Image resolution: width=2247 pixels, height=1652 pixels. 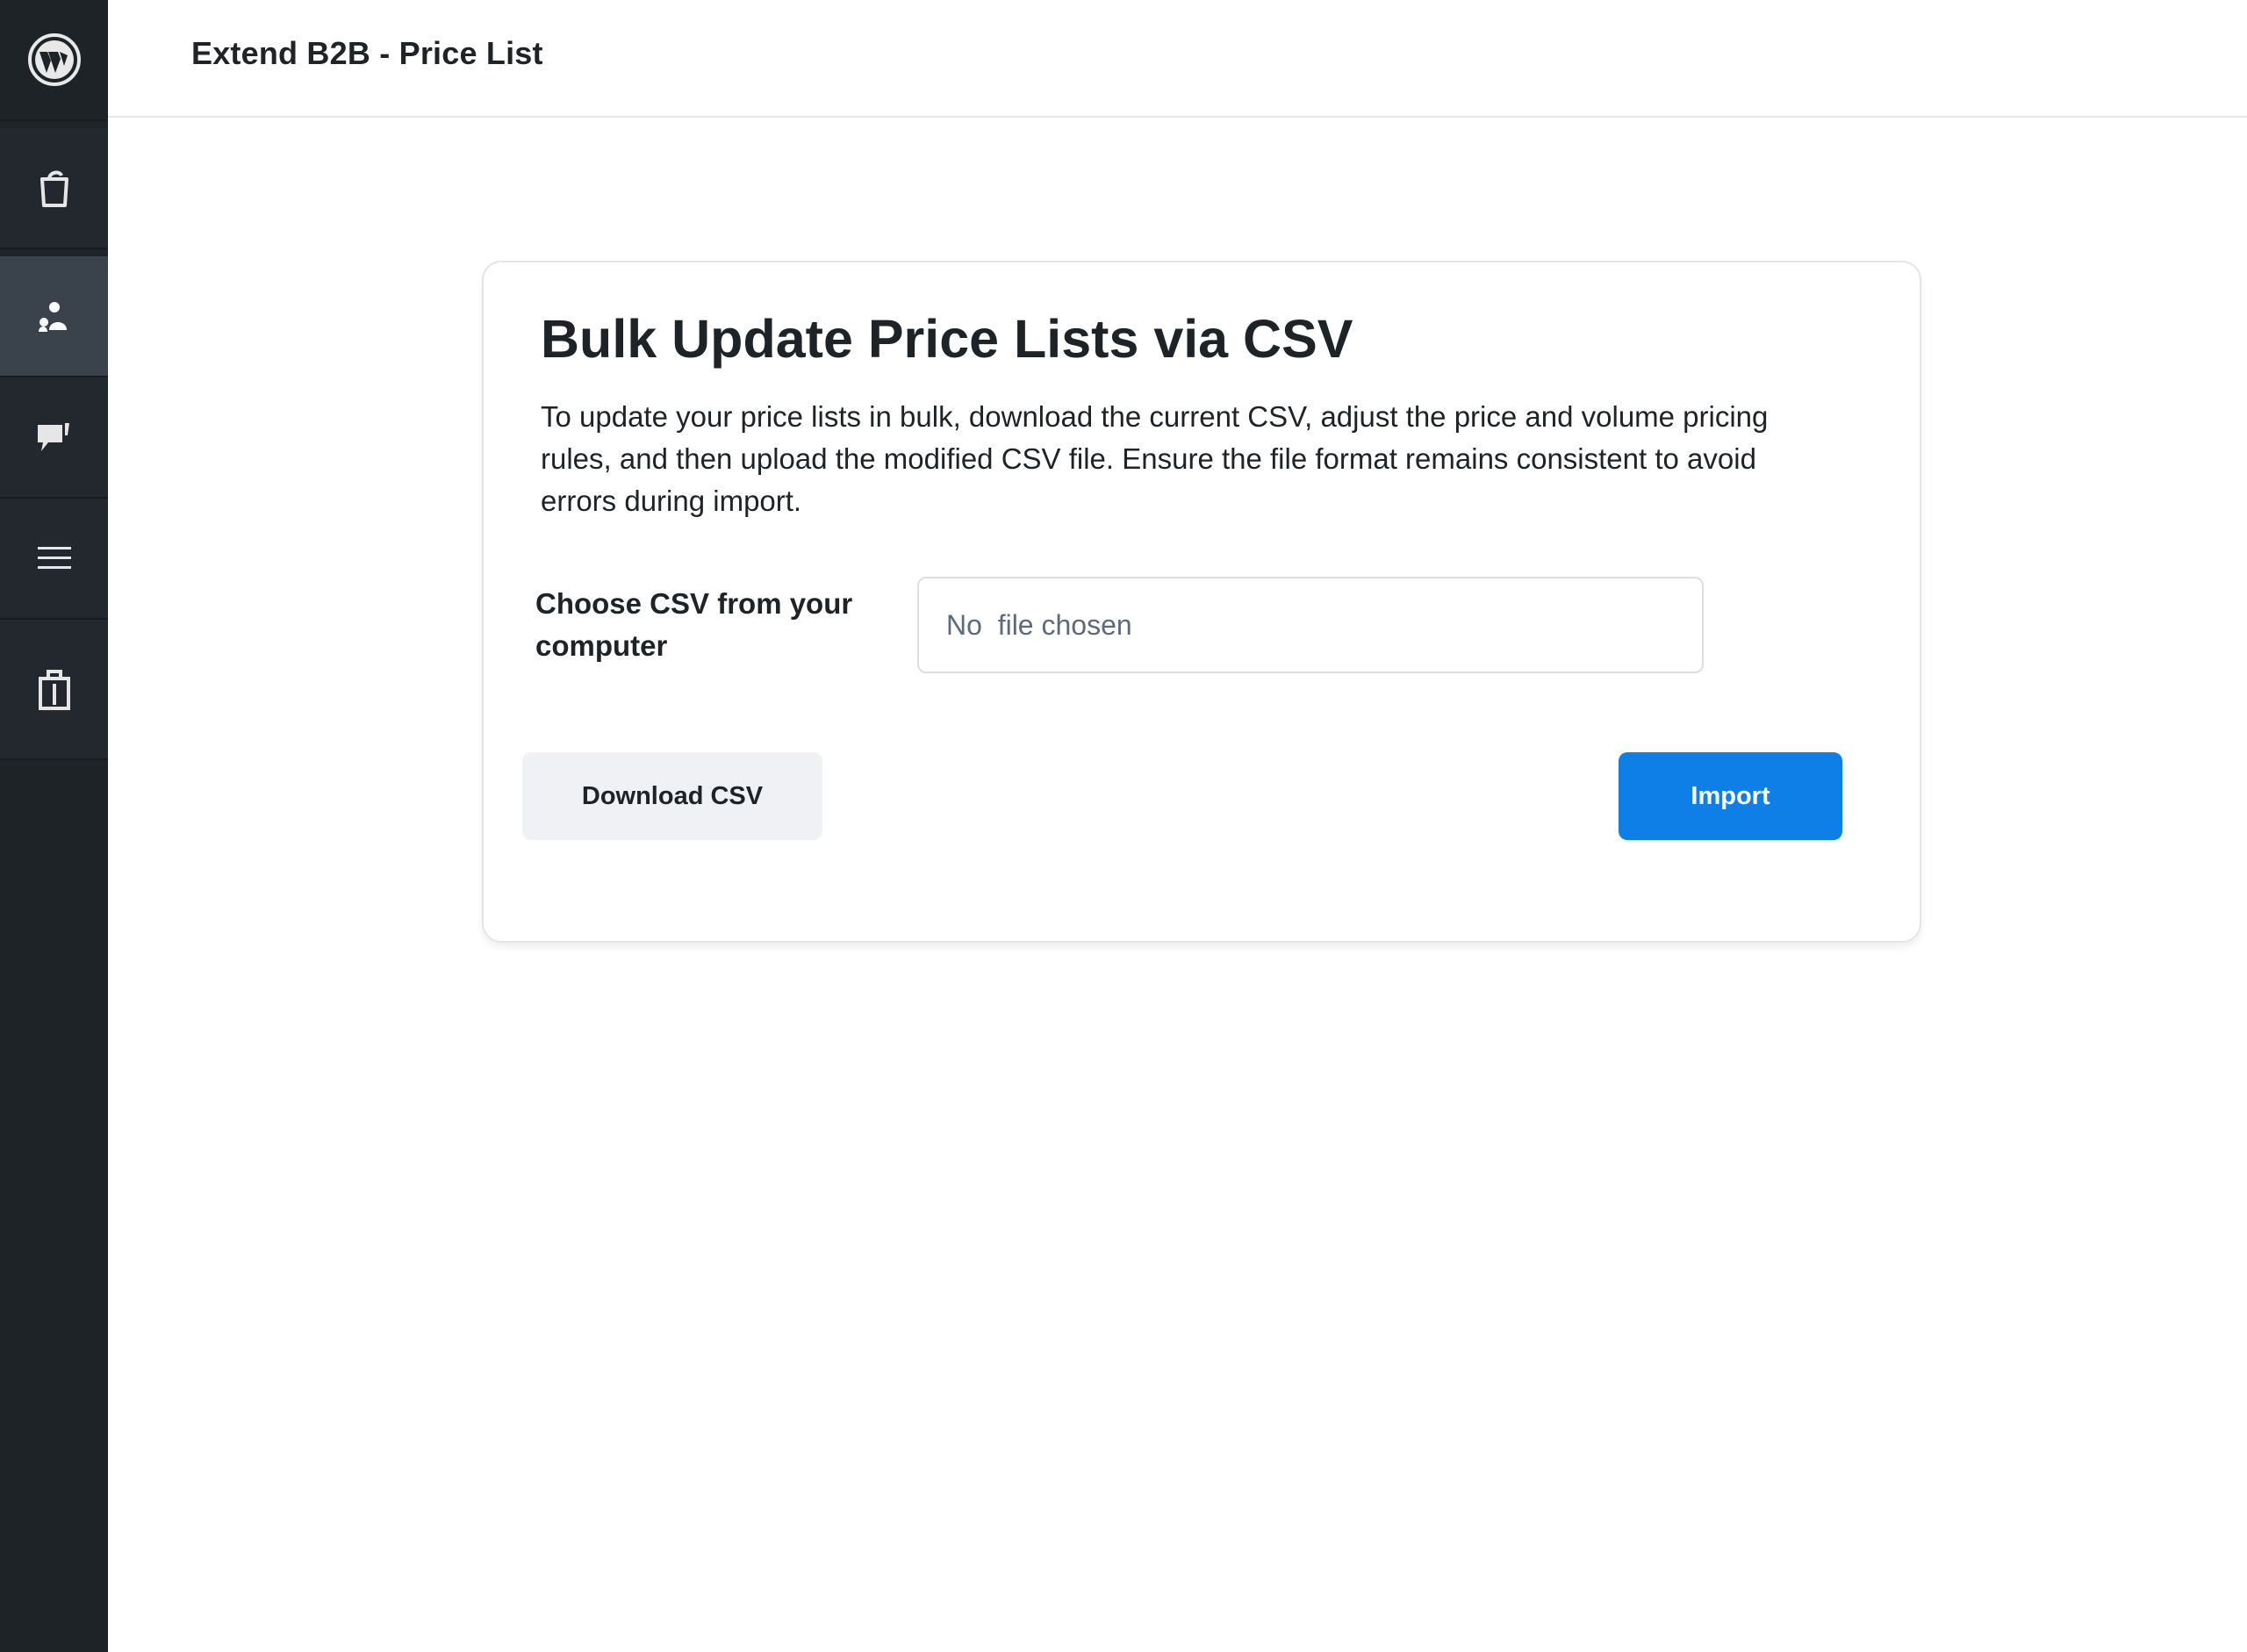 What do you see at coordinates (672, 796) in the screenshot?
I see `download-csv-button: Download CSV` at bounding box center [672, 796].